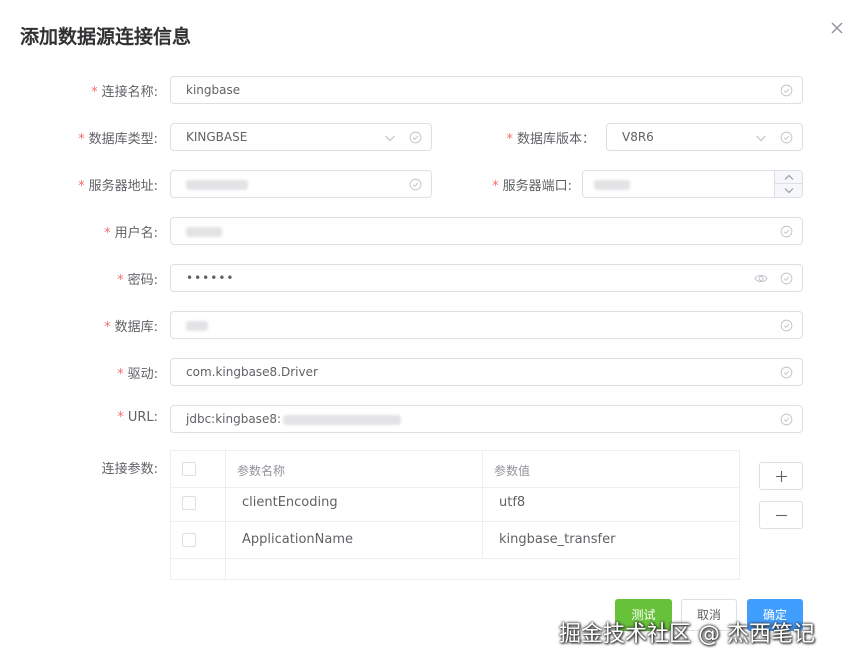 Image resolution: width=865 pixels, height=665 pixels. What do you see at coordinates (692, 184) in the screenshot?
I see `server-port-input` at bounding box center [692, 184].